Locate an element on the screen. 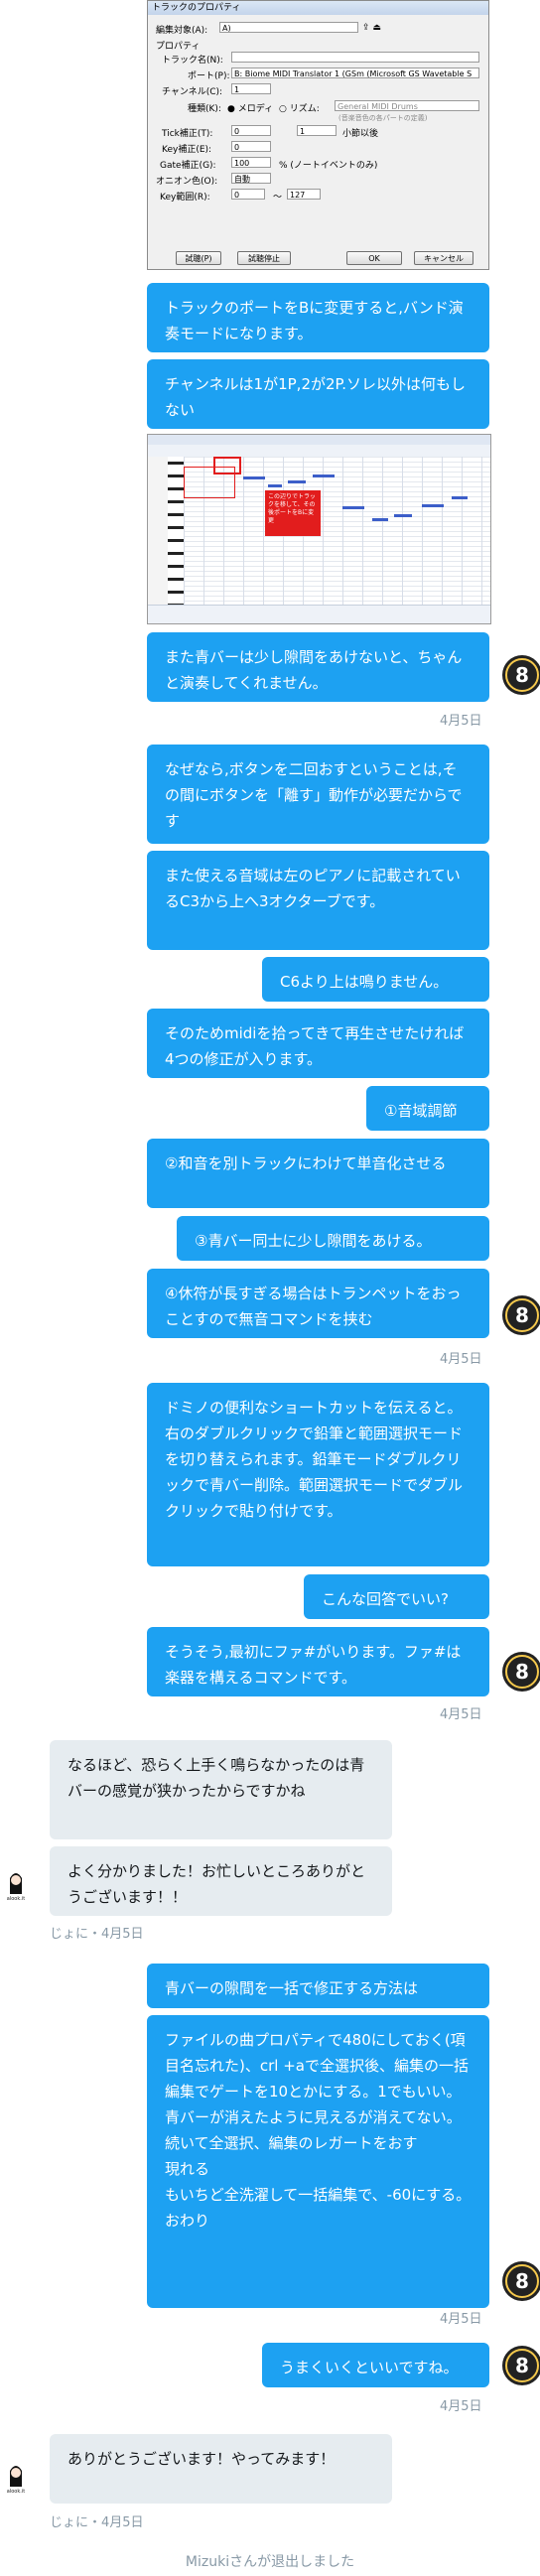  key-label: Key補正(E): is located at coordinates (187, 150).